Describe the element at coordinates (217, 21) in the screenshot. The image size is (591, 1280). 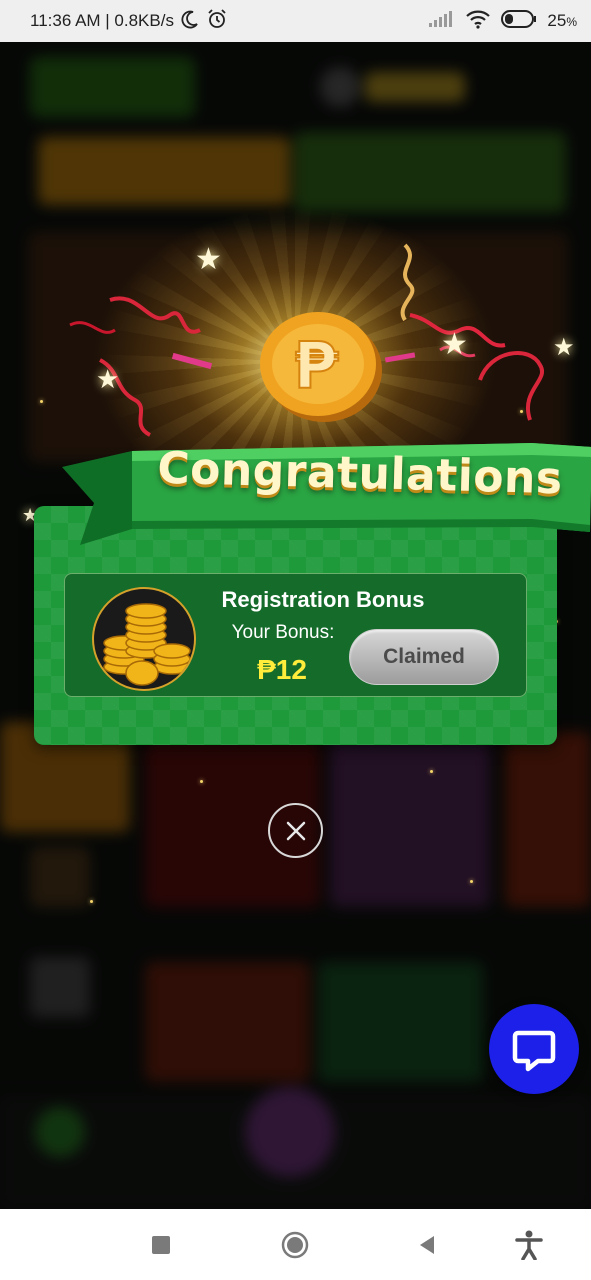
I see `alarm-icon` at that location.